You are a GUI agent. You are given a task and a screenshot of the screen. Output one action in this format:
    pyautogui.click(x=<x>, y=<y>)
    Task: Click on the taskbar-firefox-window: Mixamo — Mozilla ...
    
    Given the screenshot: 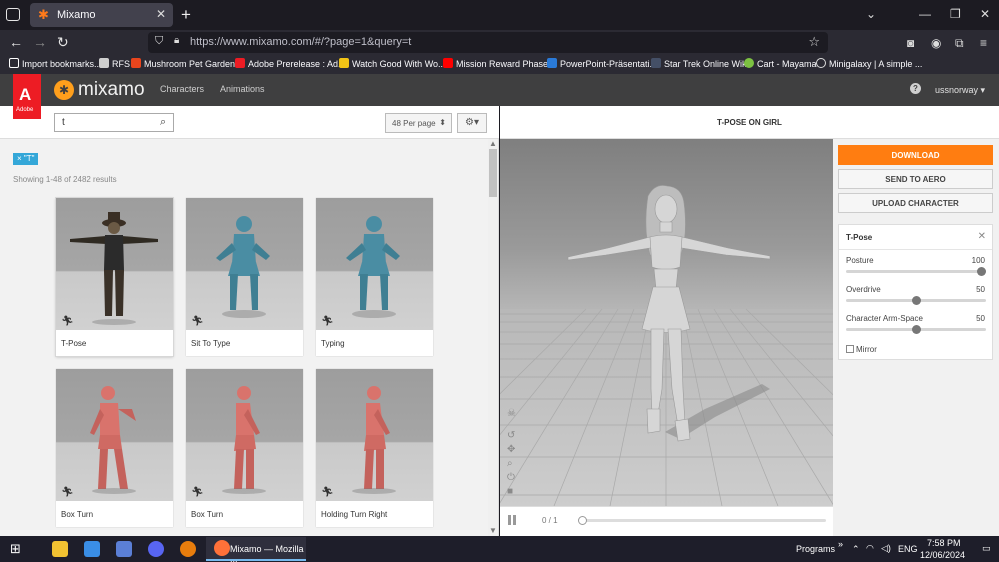 What is the action you would take?
    pyautogui.click(x=256, y=549)
    